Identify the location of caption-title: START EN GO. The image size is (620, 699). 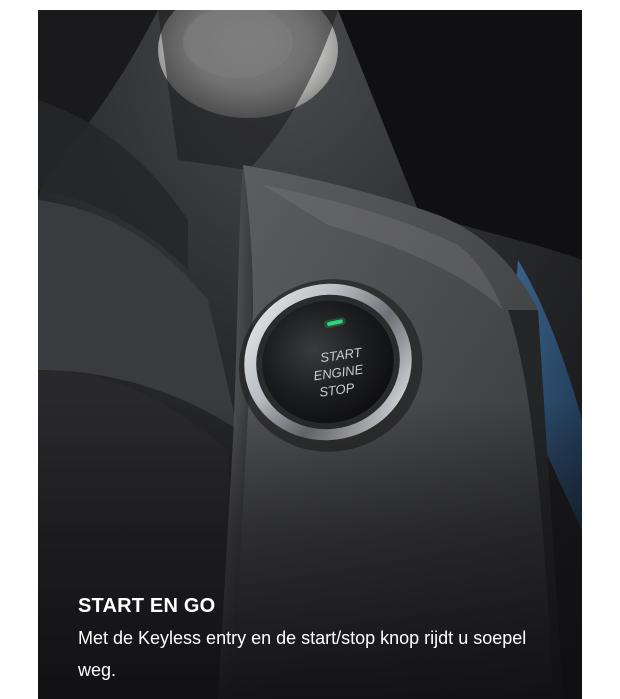
(147, 606).